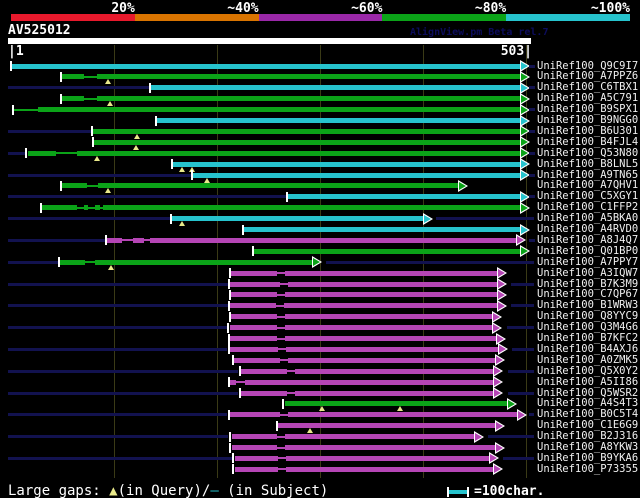  What do you see at coordinates (587, 382) in the screenshot?
I see `hit-label: UniRef100_A5II86` at bounding box center [587, 382].